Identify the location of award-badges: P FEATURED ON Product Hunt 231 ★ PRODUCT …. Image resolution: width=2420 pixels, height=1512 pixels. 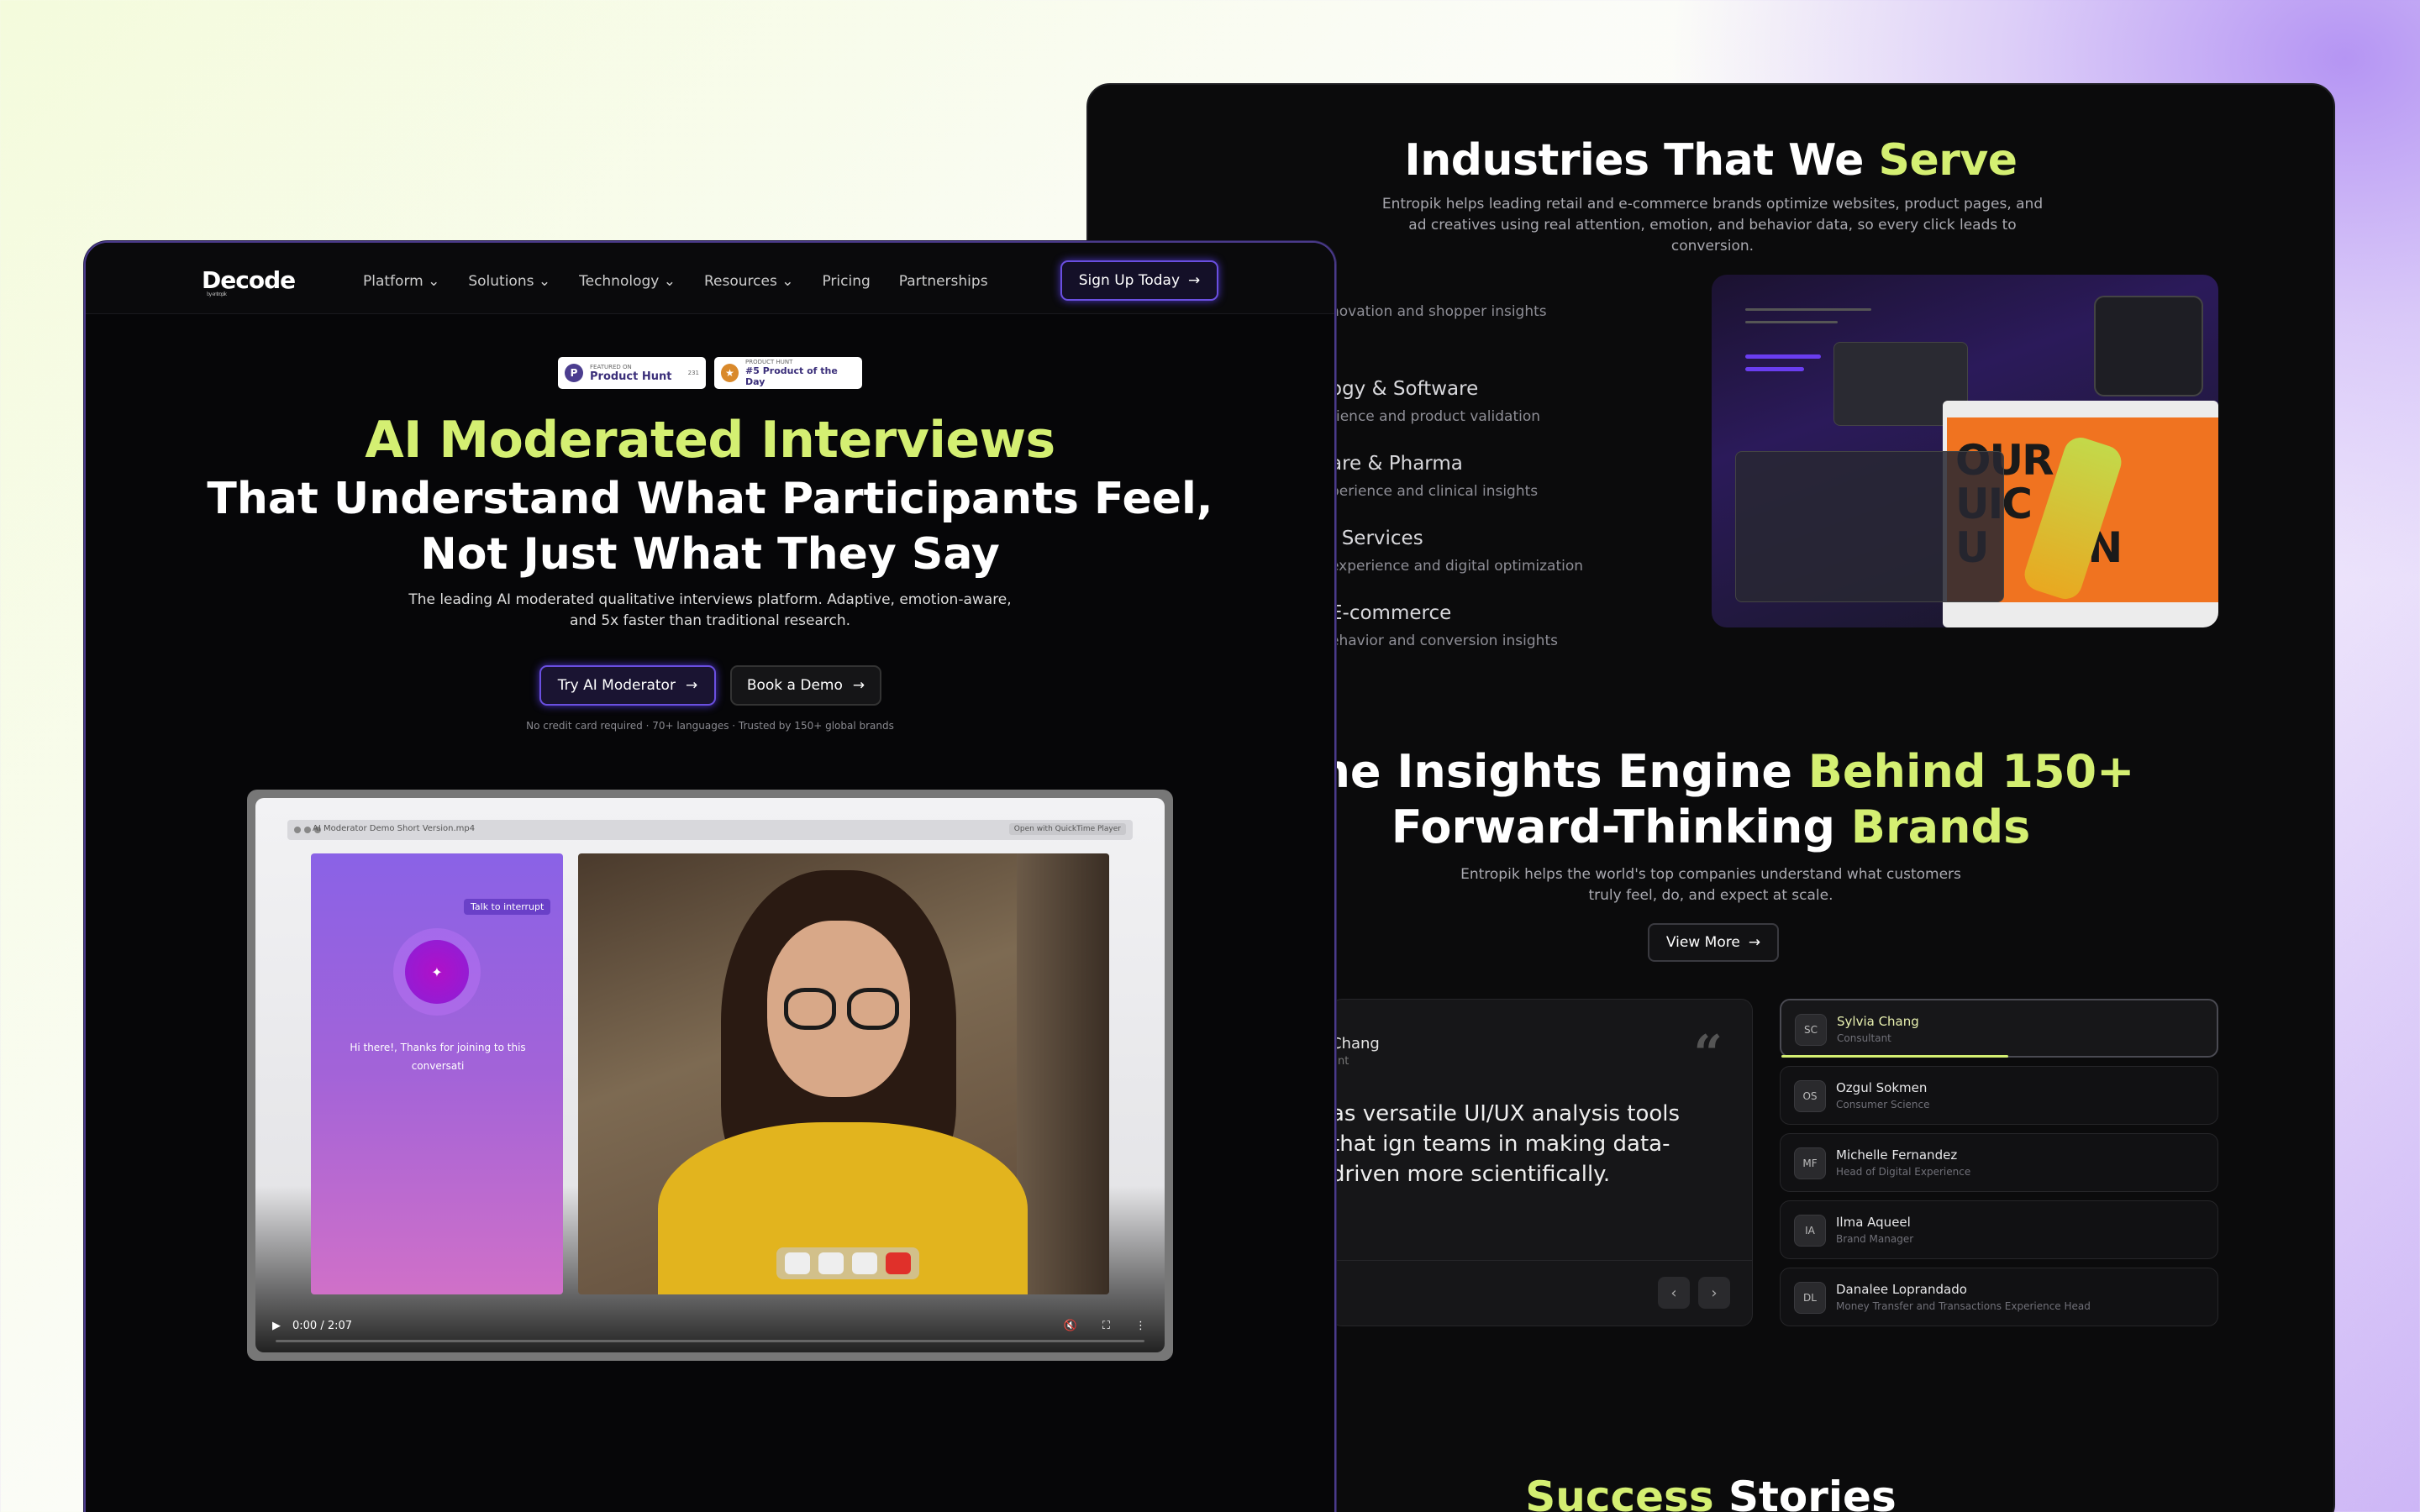
(710, 373).